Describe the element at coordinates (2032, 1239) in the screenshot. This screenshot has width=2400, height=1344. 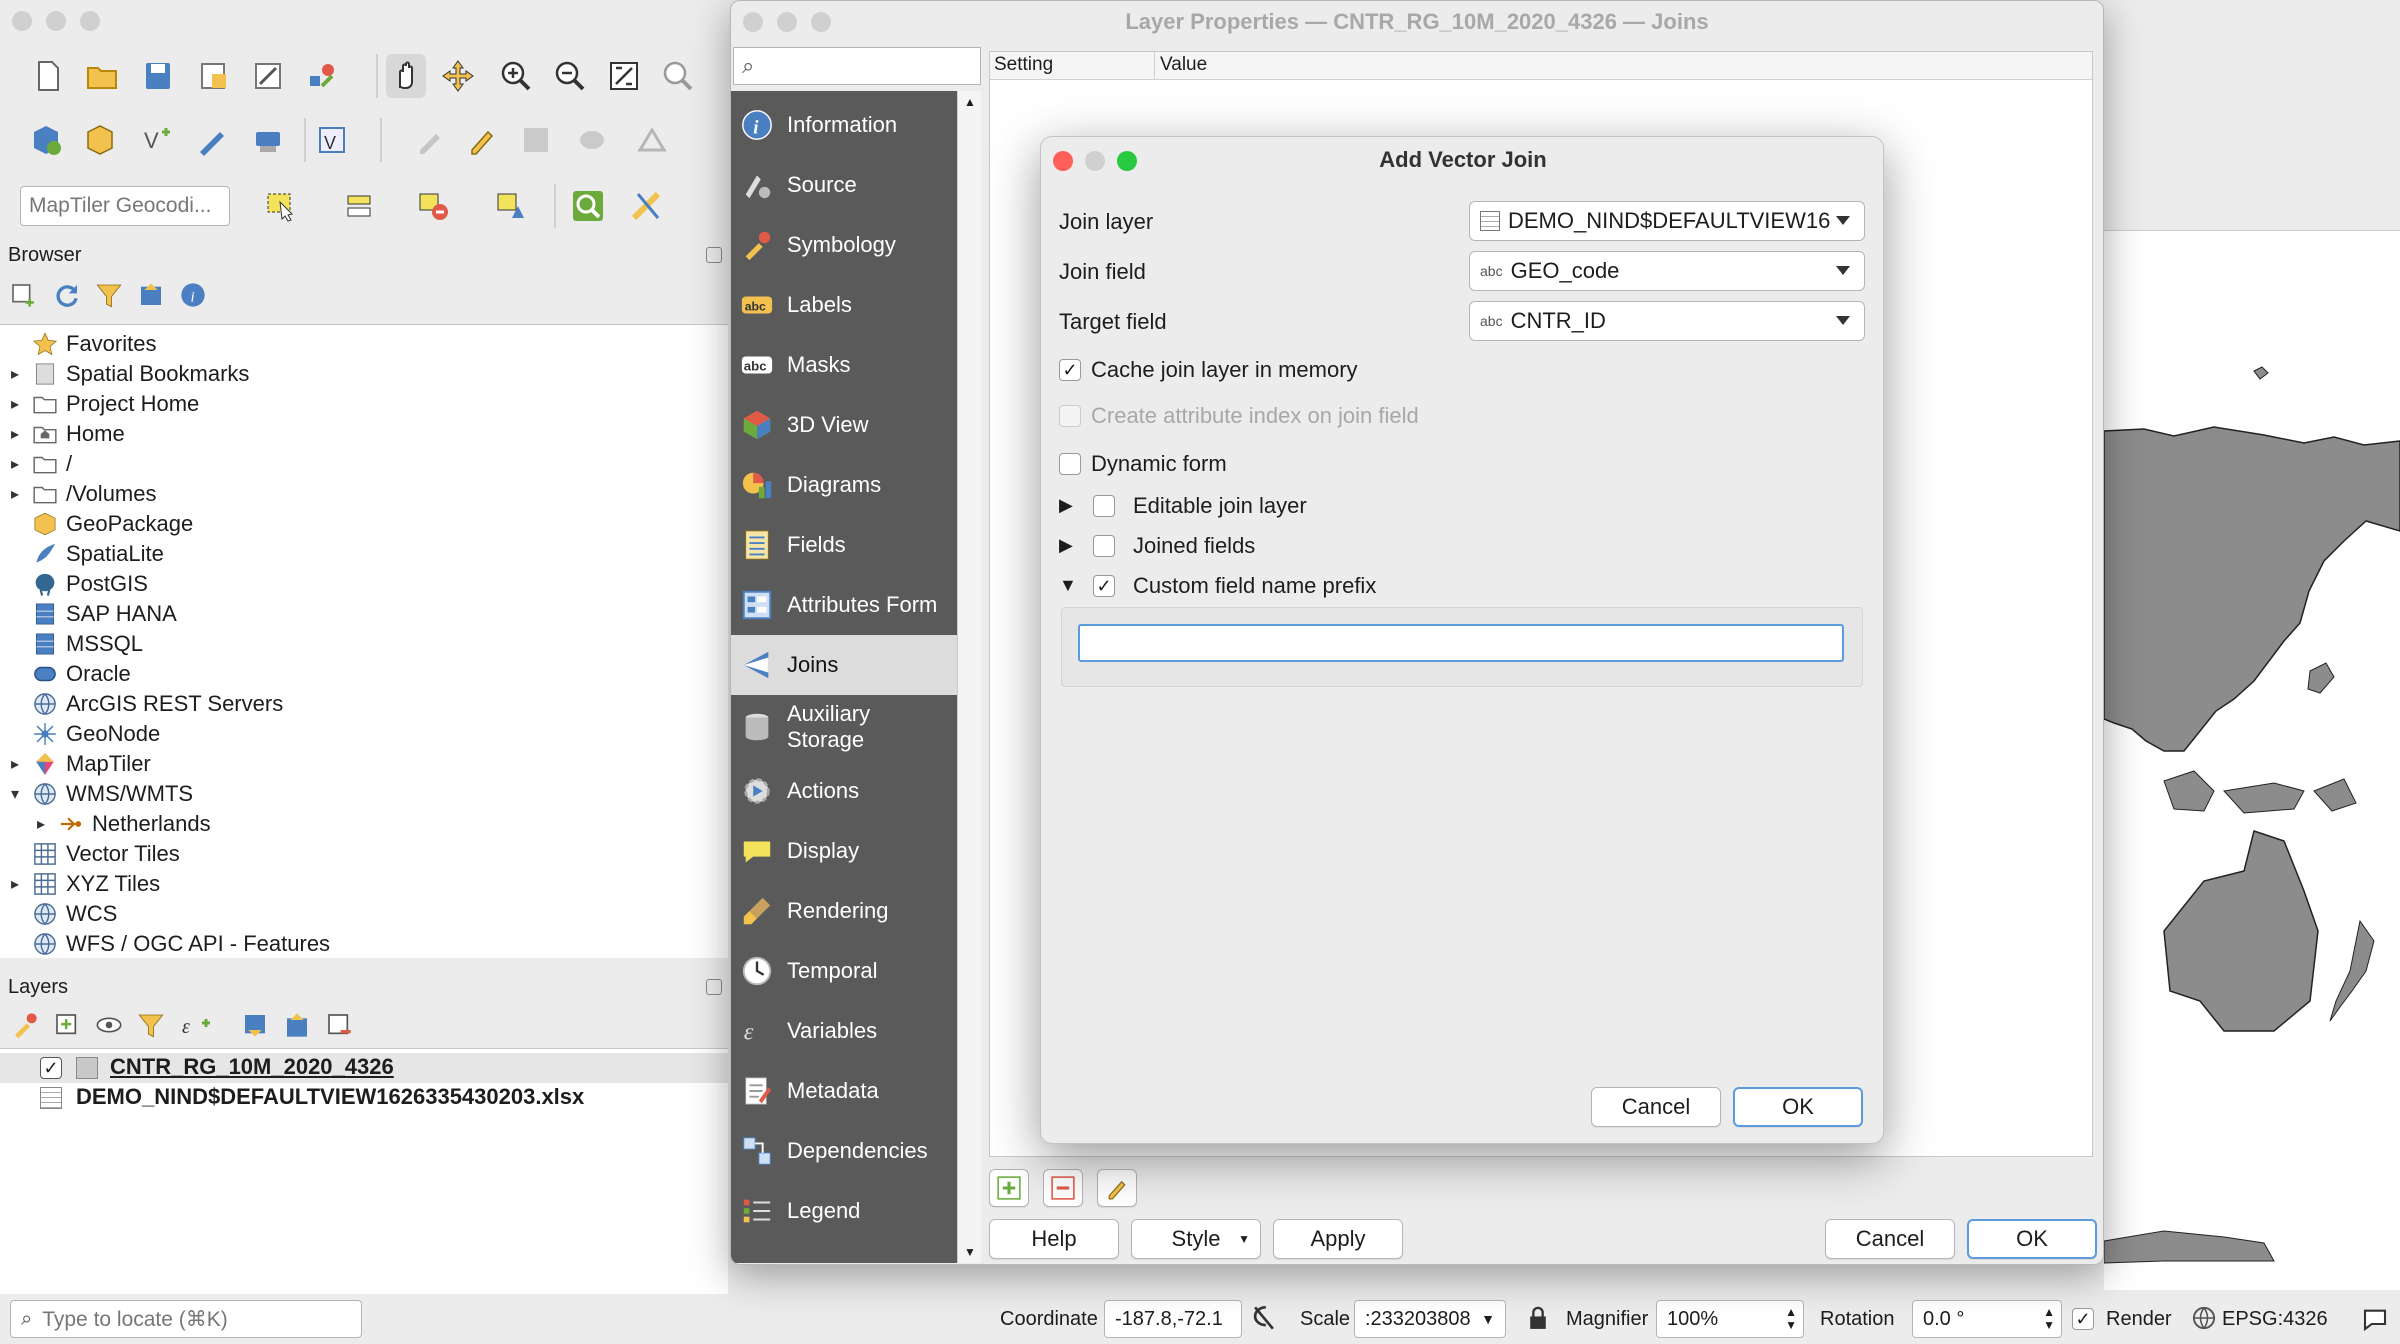
I see `ok-button: OK` at that location.